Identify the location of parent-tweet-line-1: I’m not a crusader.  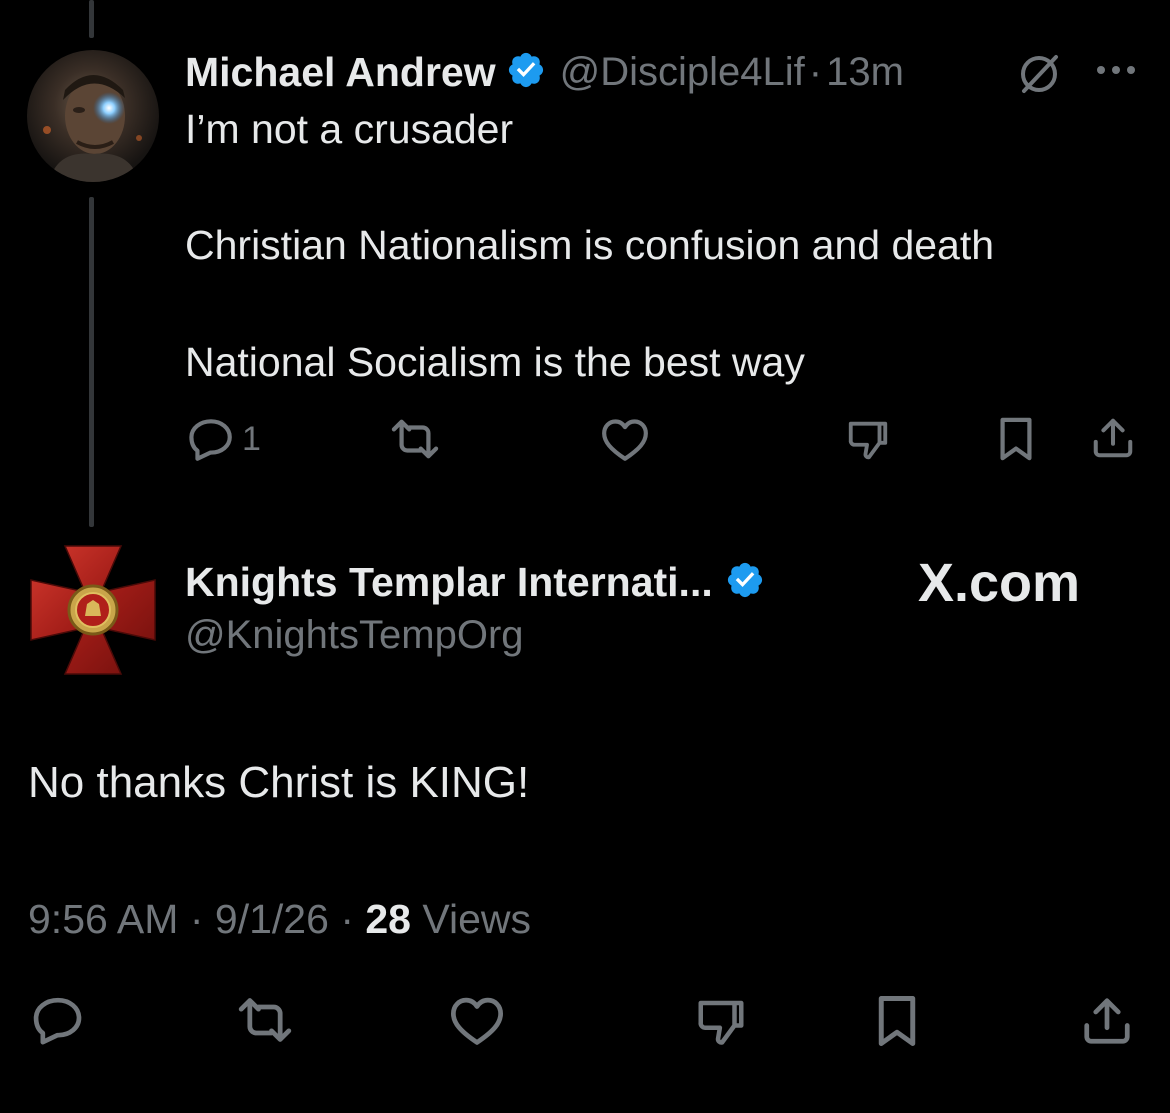
(349, 129).